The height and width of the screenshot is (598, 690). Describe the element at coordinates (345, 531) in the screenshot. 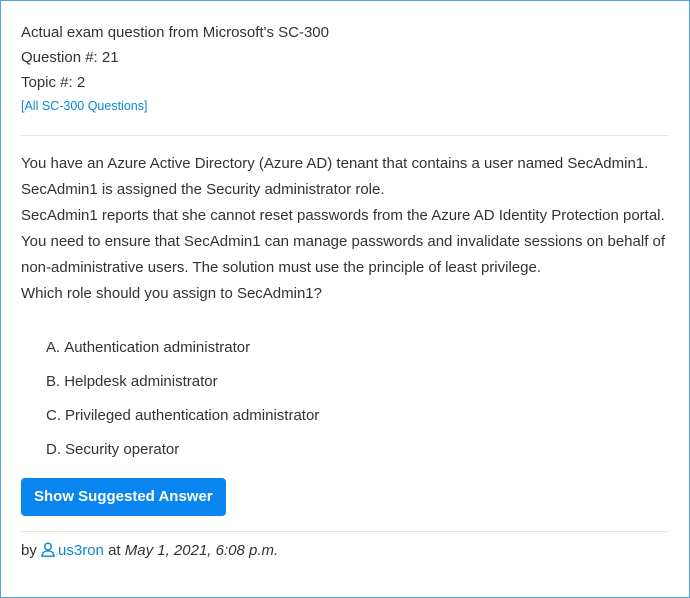

I see `footer-divider` at that location.